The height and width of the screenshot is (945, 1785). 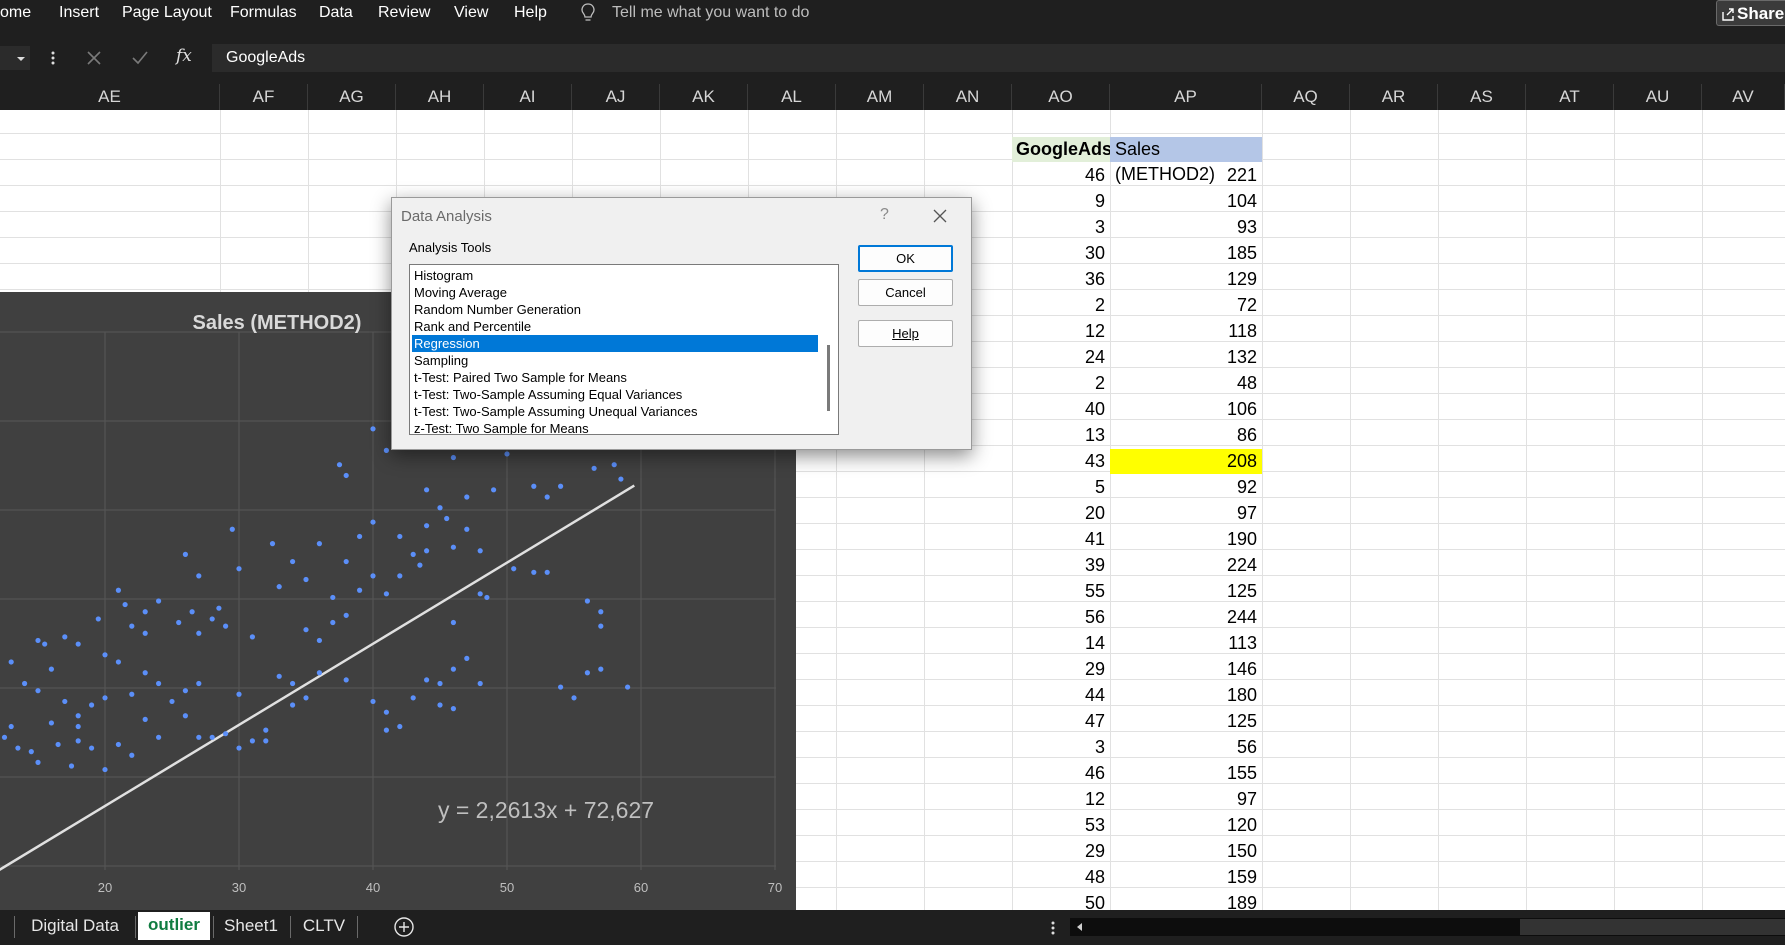 What do you see at coordinates (1743, 97) in the screenshot?
I see `column-header: AV` at bounding box center [1743, 97].